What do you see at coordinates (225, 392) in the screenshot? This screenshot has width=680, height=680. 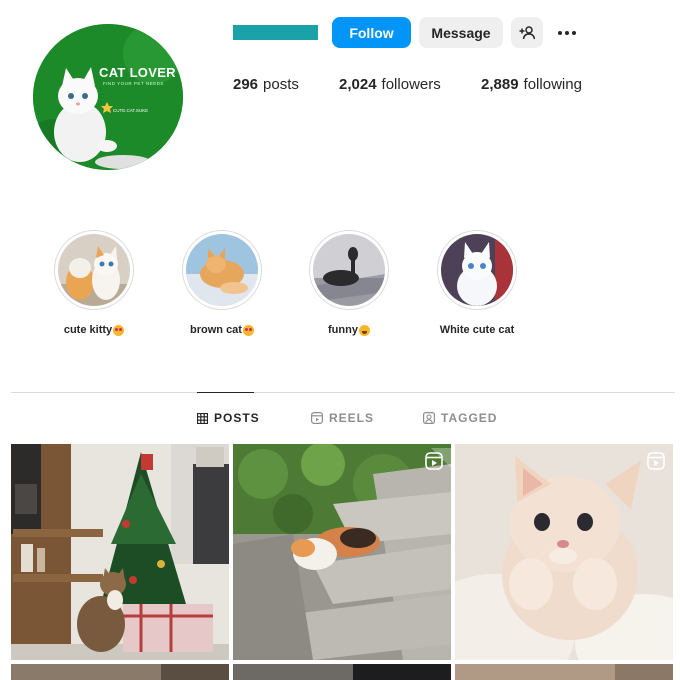 I see `active-tab-indicator` at bounding box center [225, 392].